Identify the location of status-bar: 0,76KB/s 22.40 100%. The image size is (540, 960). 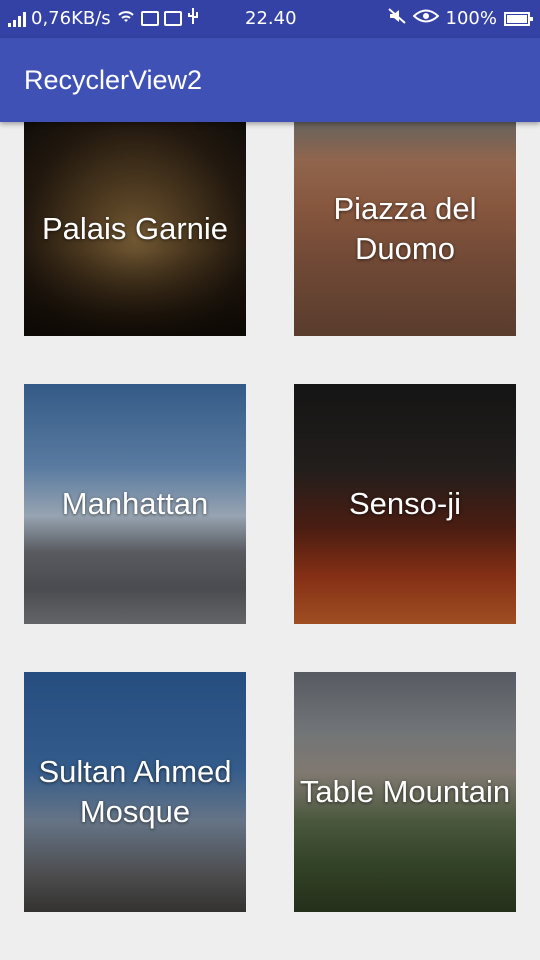
(270, 19).